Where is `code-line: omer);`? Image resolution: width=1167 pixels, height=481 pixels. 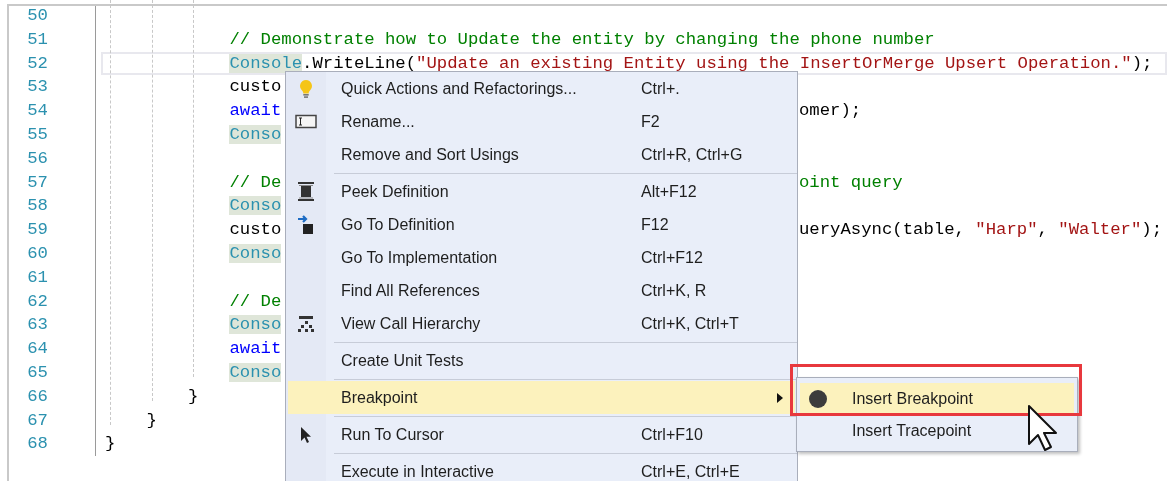
code-line: omer); is located at coordinates (830, 111).